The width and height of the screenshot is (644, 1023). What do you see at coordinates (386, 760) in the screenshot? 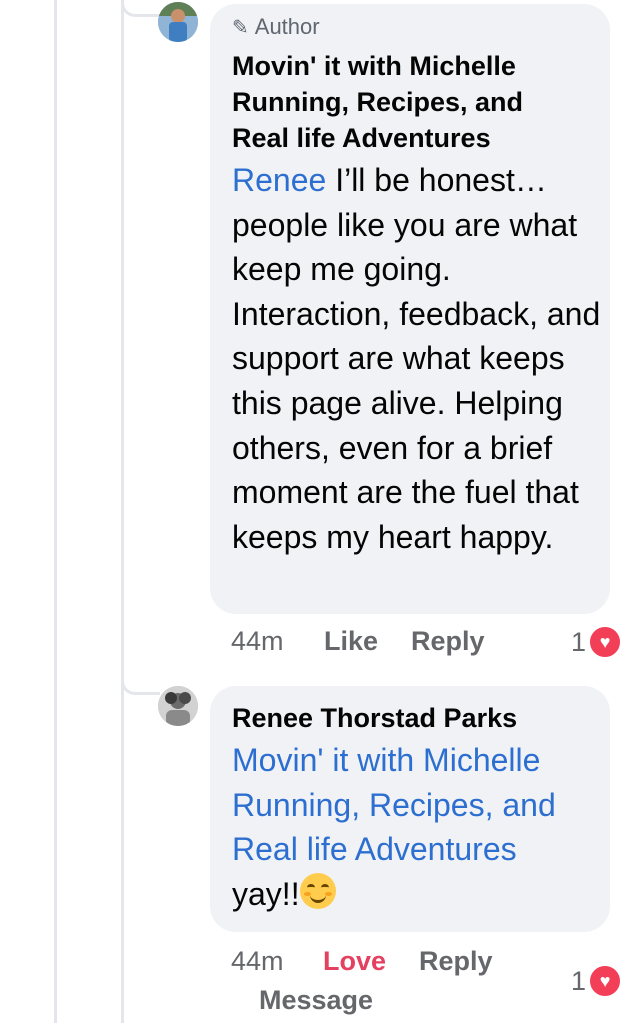
I see `mention-line: Movin' it with Michelle` at bounding box center [386, 760].